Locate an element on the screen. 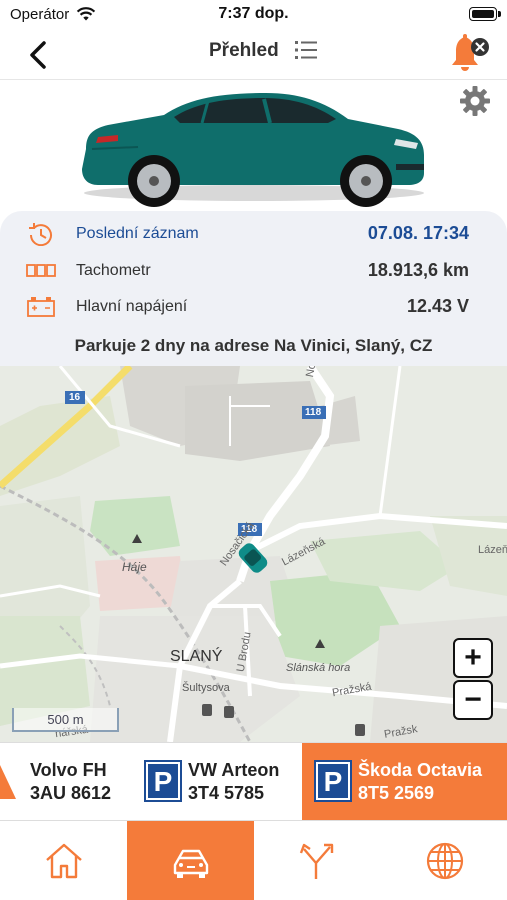 Image resolution: width=507 pixels, height=900 pixels. vehicle-preview is located at coordinates (253, 146).